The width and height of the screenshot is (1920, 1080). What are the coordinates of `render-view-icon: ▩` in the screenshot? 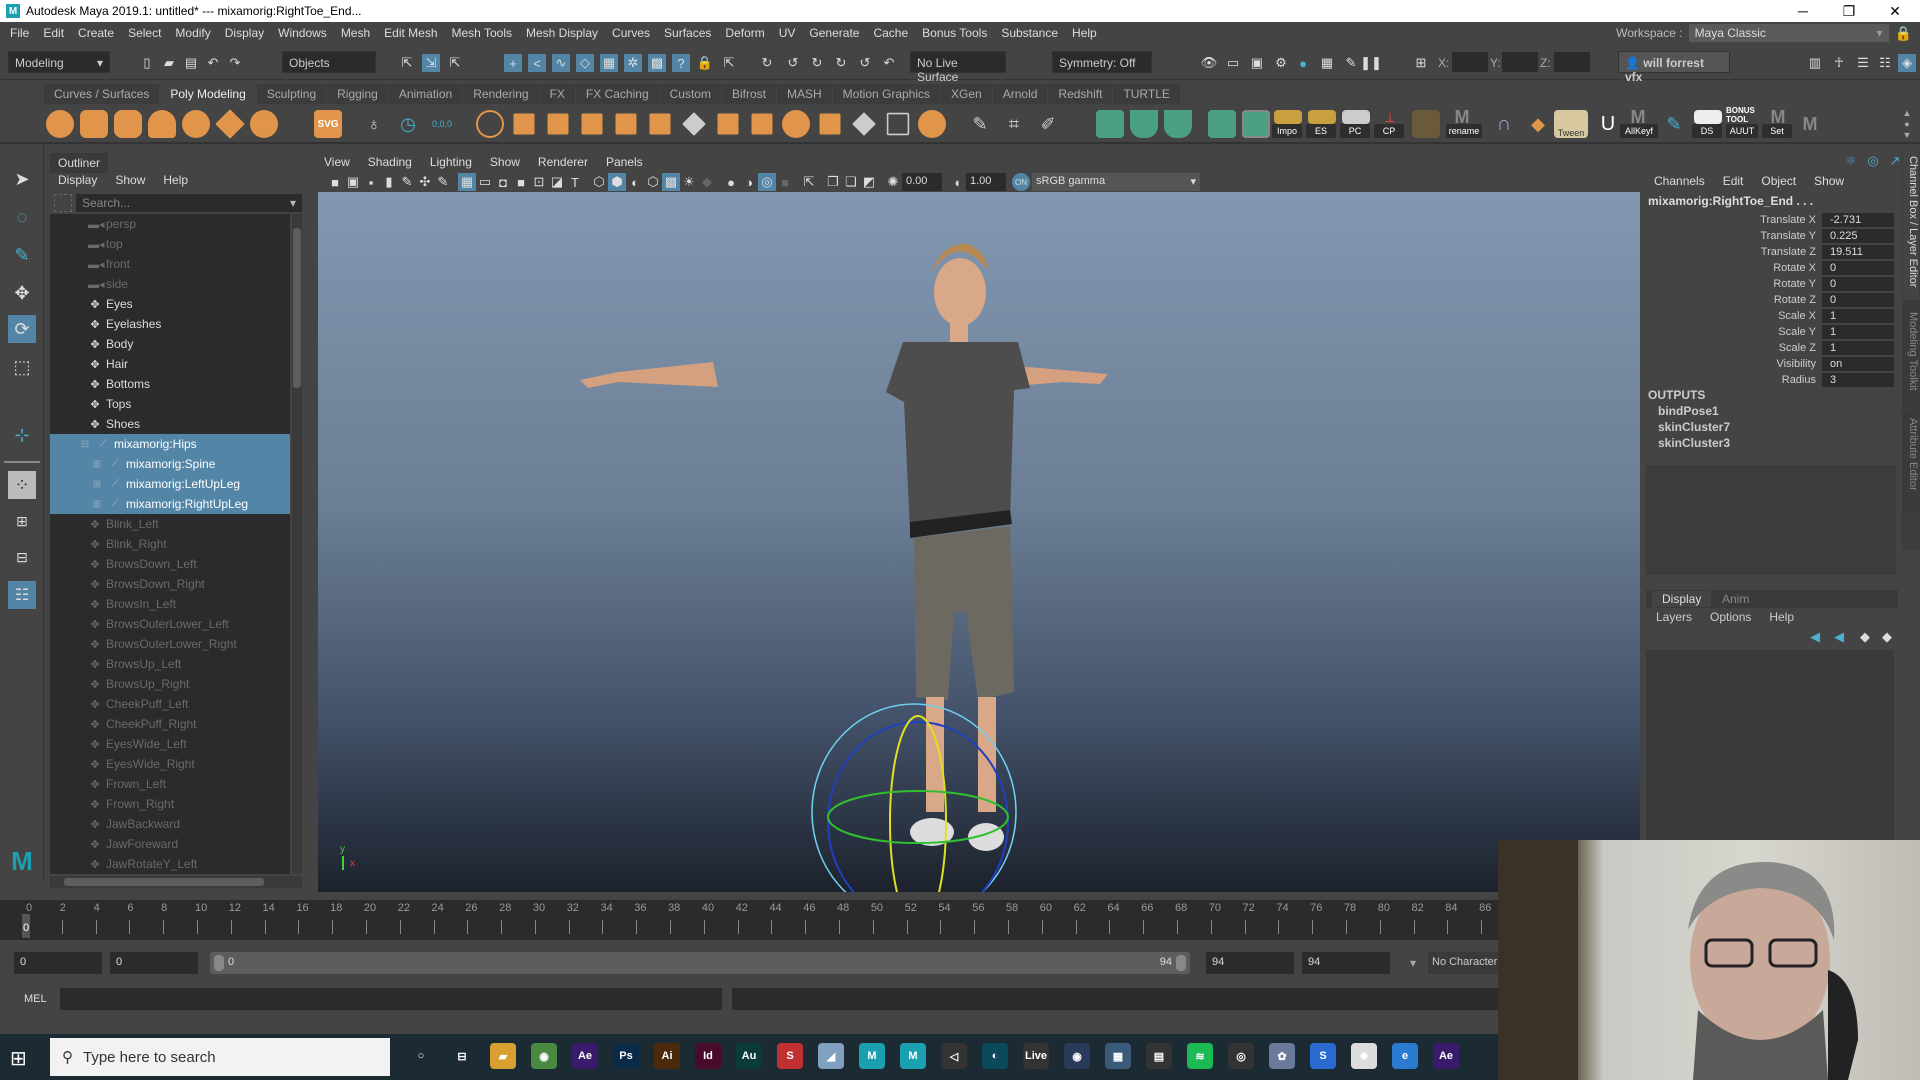 It's located at (657, 63).